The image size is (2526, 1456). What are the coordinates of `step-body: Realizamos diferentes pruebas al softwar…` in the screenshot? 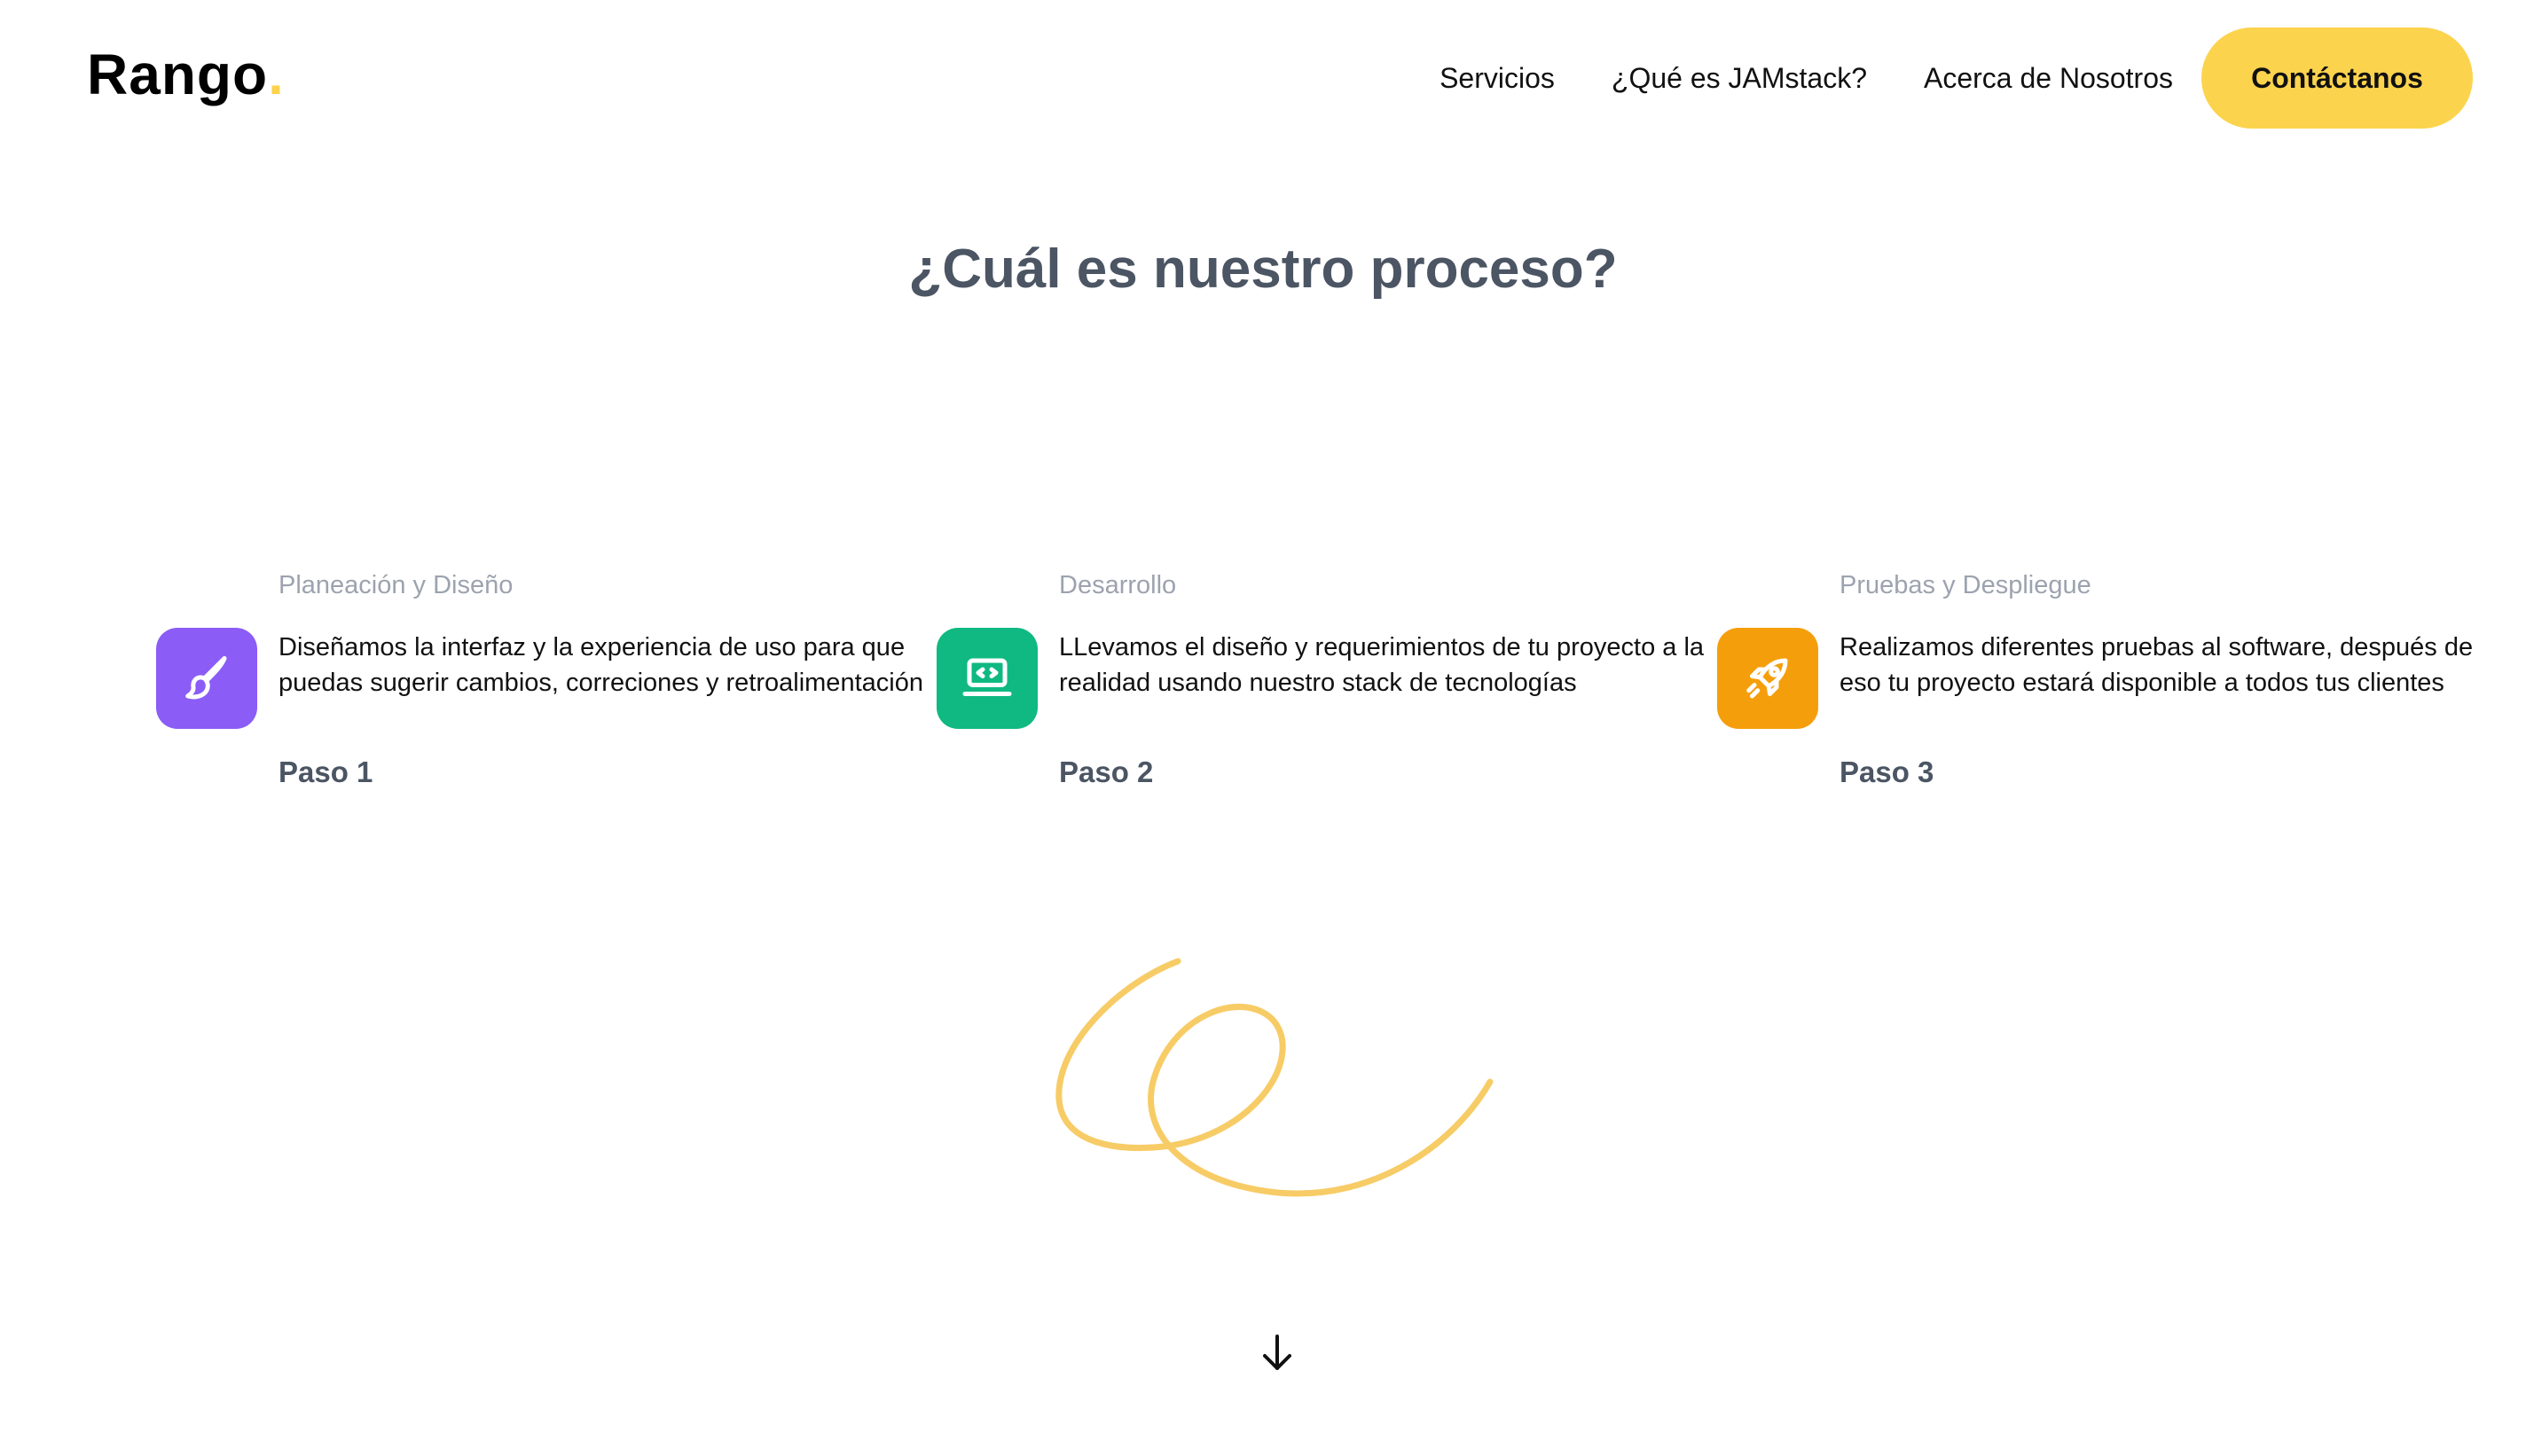 It's located at (2107, 678).